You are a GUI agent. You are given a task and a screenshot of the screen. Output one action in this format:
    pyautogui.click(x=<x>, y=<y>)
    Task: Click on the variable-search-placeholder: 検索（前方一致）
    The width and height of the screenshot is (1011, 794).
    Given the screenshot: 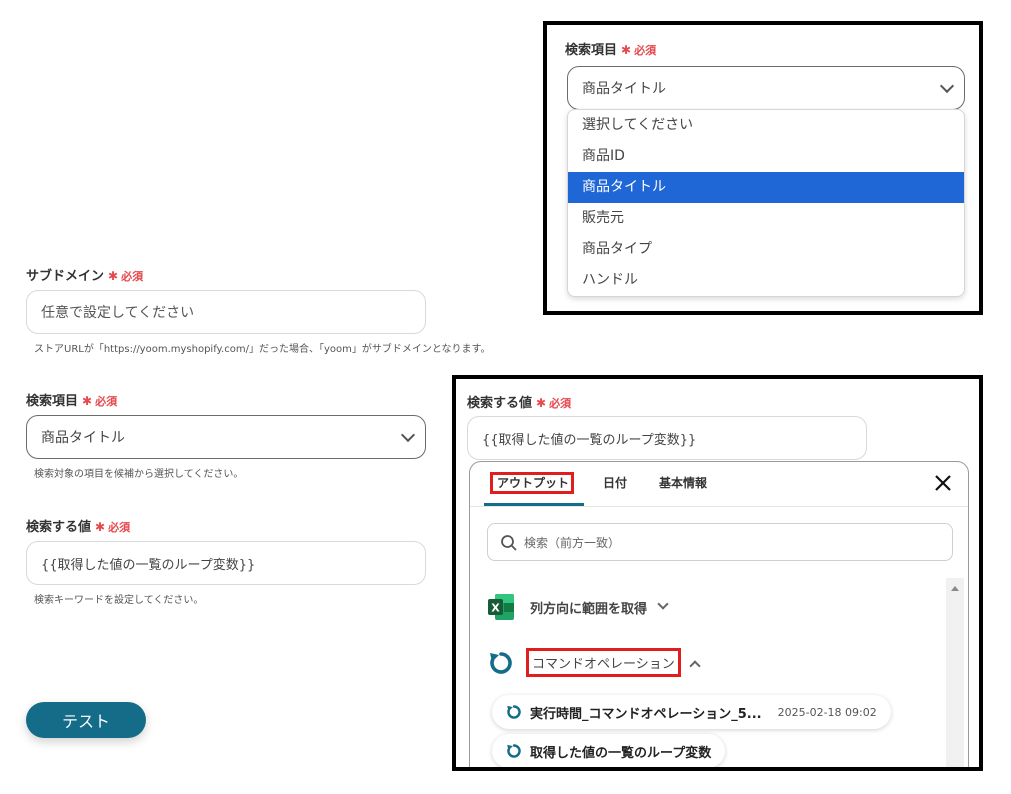 What is the action you would take?
    pyautogui.click(x=572, y=542)
    